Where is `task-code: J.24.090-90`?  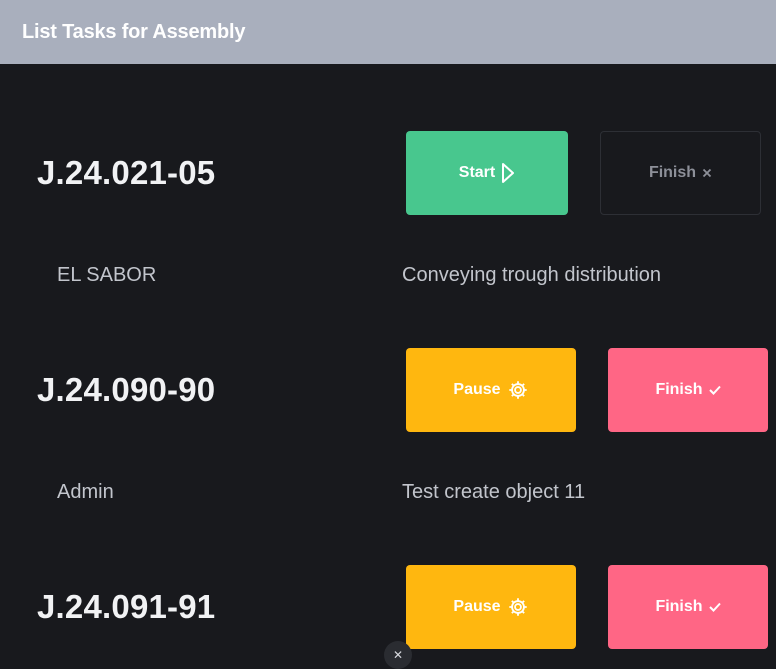 task-code: J.24.090-90 is located at coordinates (126, 389).